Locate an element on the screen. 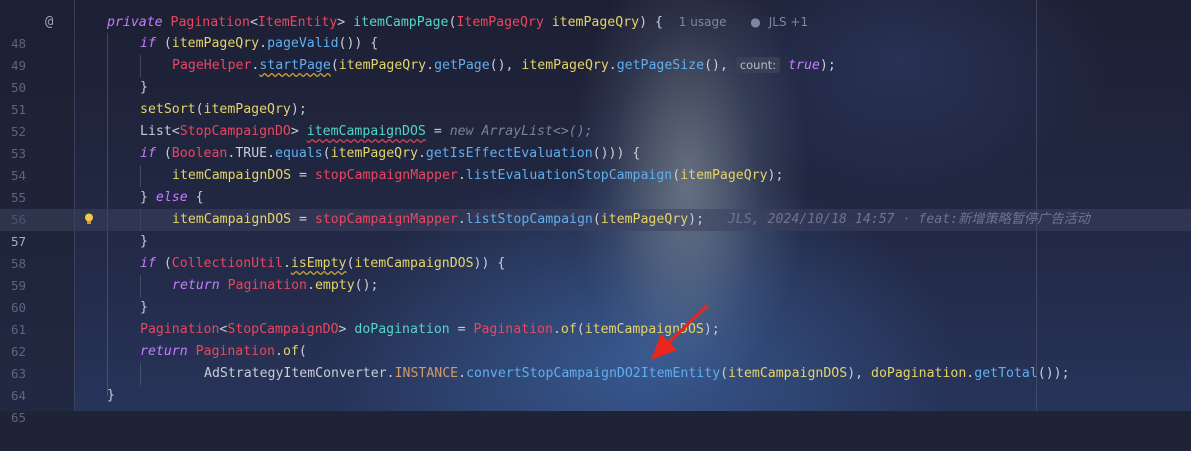 This screenshot has width=1191, height=451. code-text: setSort(itemPageQry); is located at coordinates (223, 109).